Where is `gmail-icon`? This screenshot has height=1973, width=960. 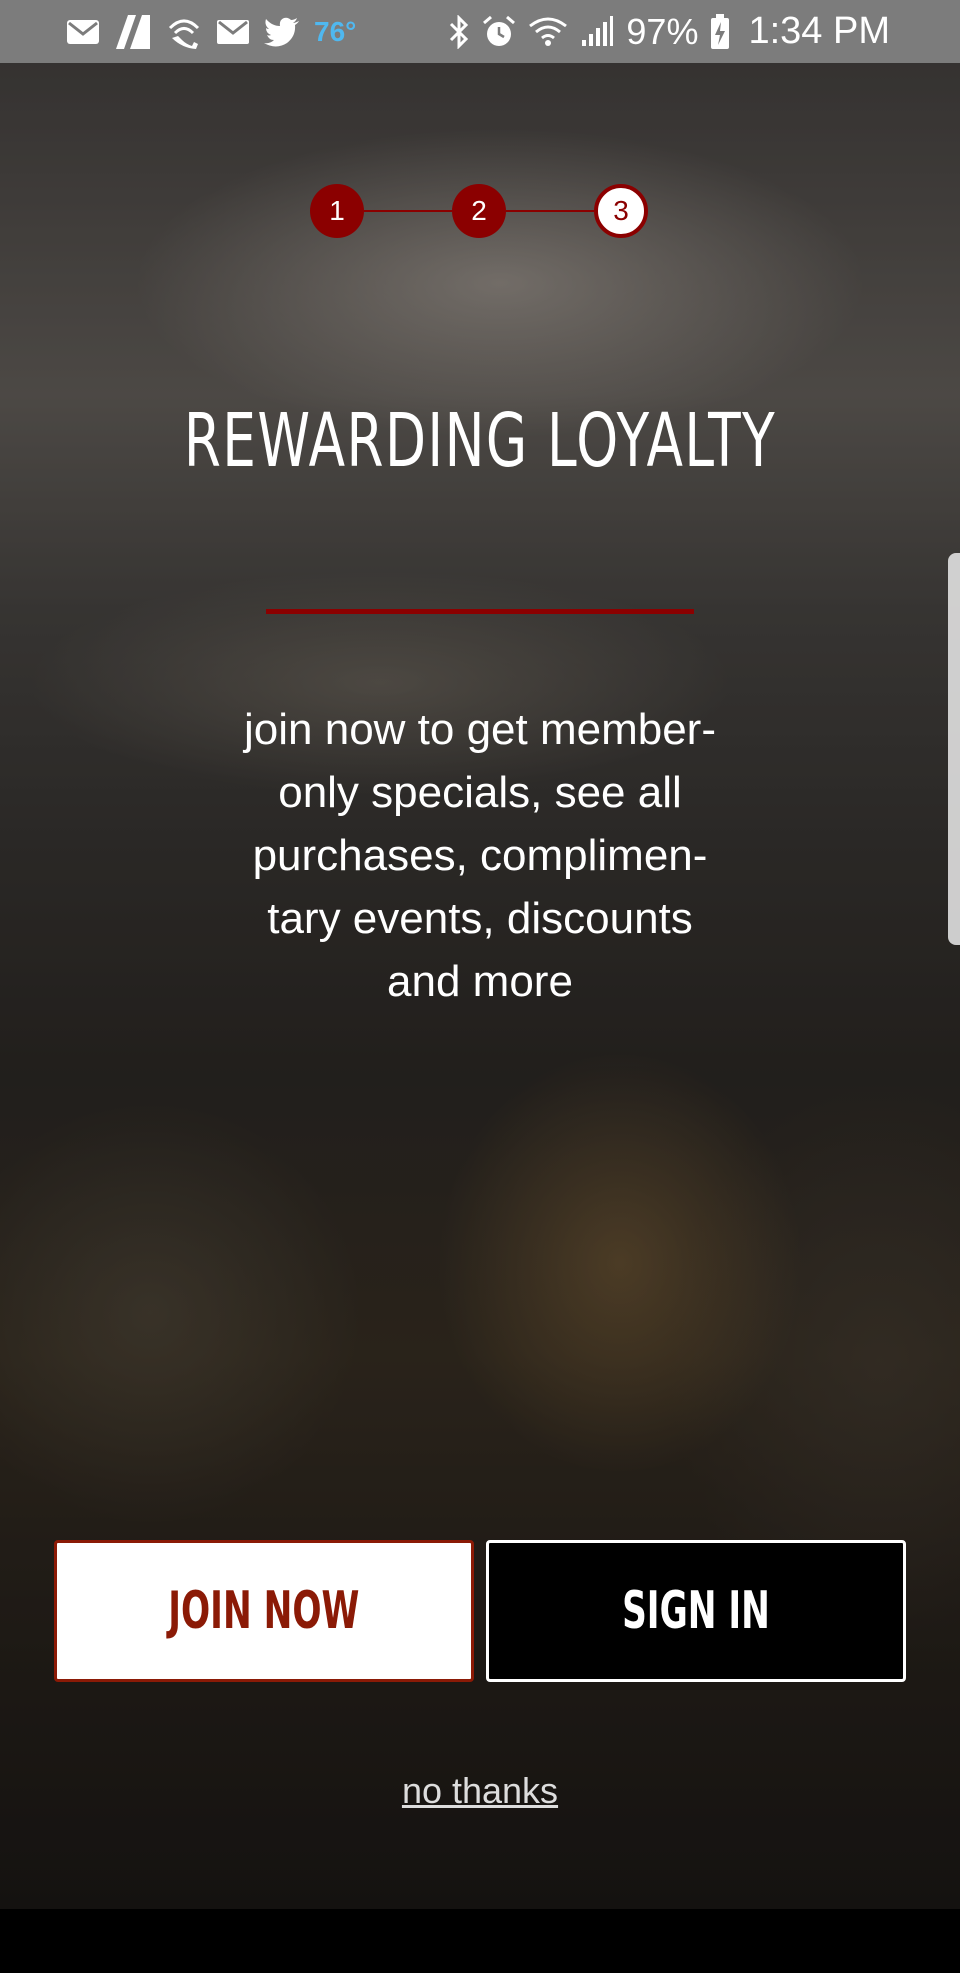
gmail-icon is located at coordinates (233, 32).